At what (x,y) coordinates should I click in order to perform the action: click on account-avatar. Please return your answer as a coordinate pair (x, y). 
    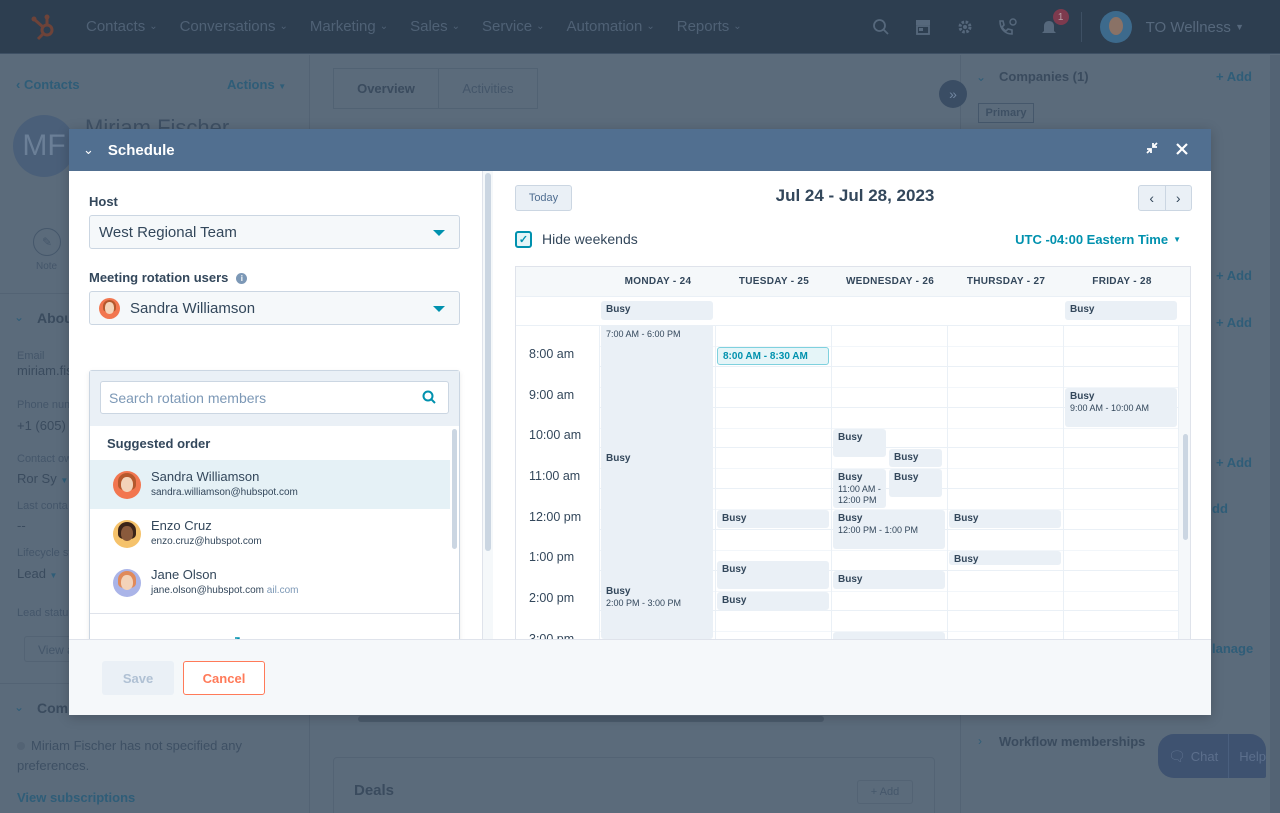
    Looking at the image, I should click on (1115, 27).